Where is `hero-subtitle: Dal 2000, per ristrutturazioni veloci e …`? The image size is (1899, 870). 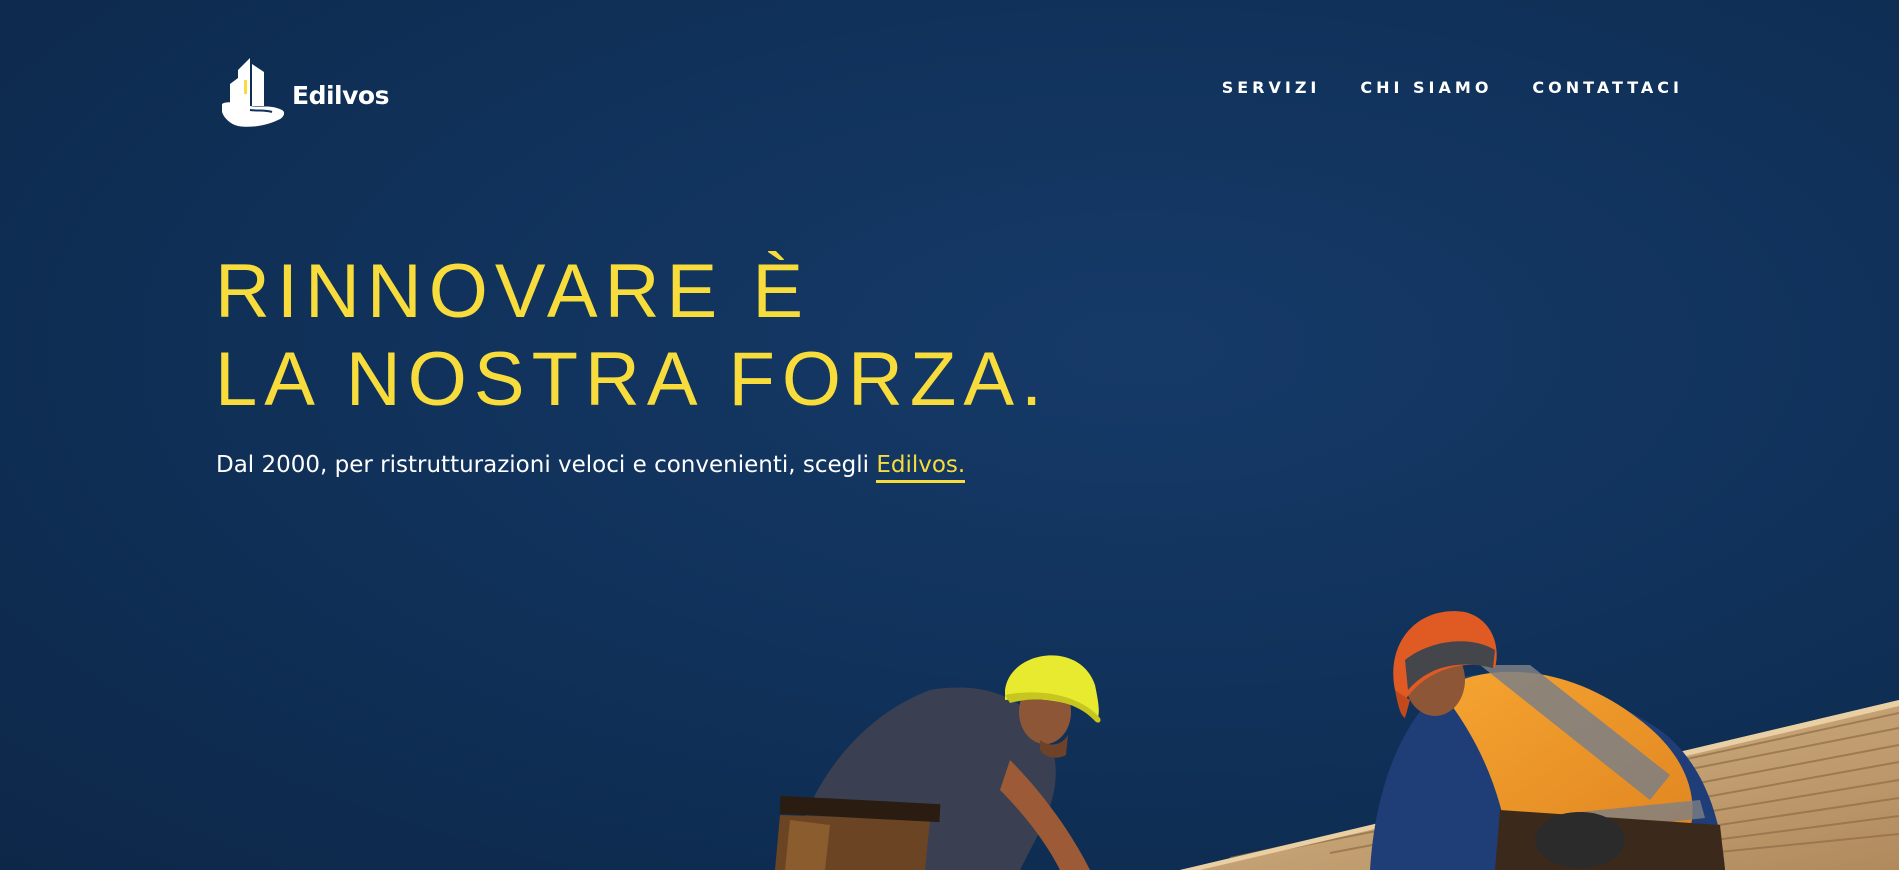 hero-subtitle: Dal 2000, per ristrutturazioni veloci e … is located at coordinates (591, 467).